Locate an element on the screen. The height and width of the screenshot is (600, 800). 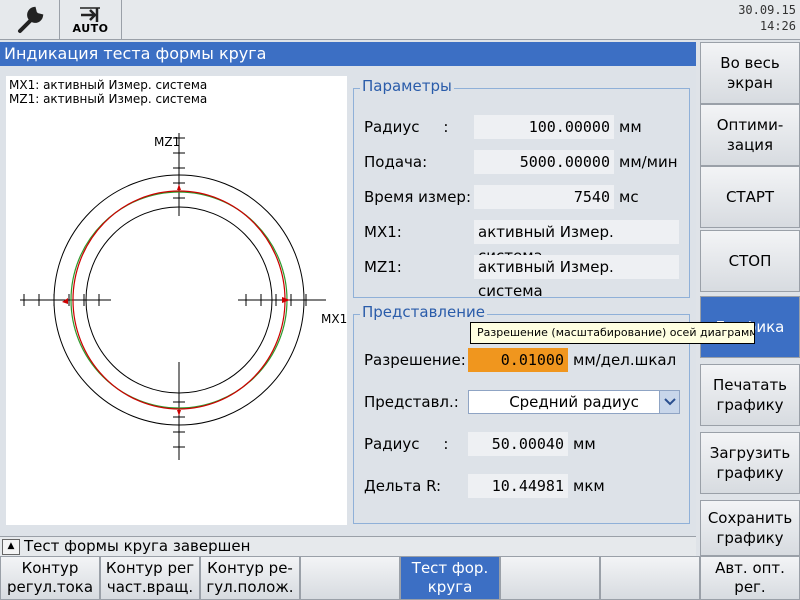
param-mx1-value: активный Измер. система is located at coordinates (576, 242).